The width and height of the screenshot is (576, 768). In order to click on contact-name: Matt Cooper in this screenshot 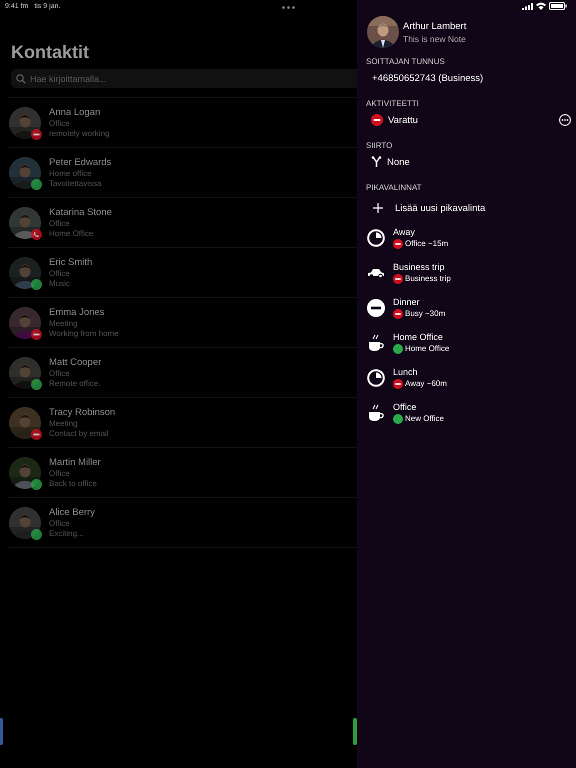, I will do `click(75, 362)`.